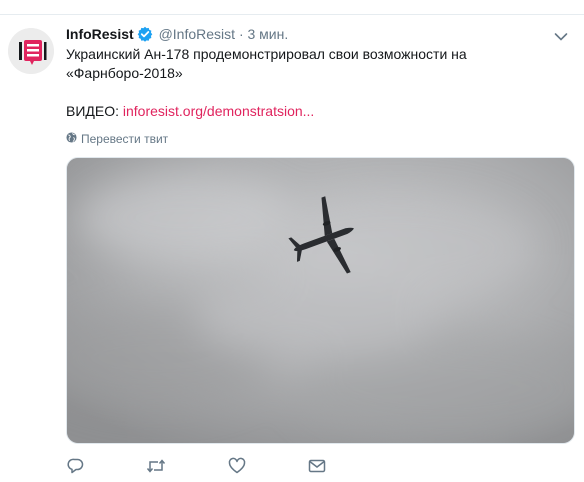 The width and height of the screenshot is (584, 482). I want to click on author-name: InfoResist, so click(100, 34).